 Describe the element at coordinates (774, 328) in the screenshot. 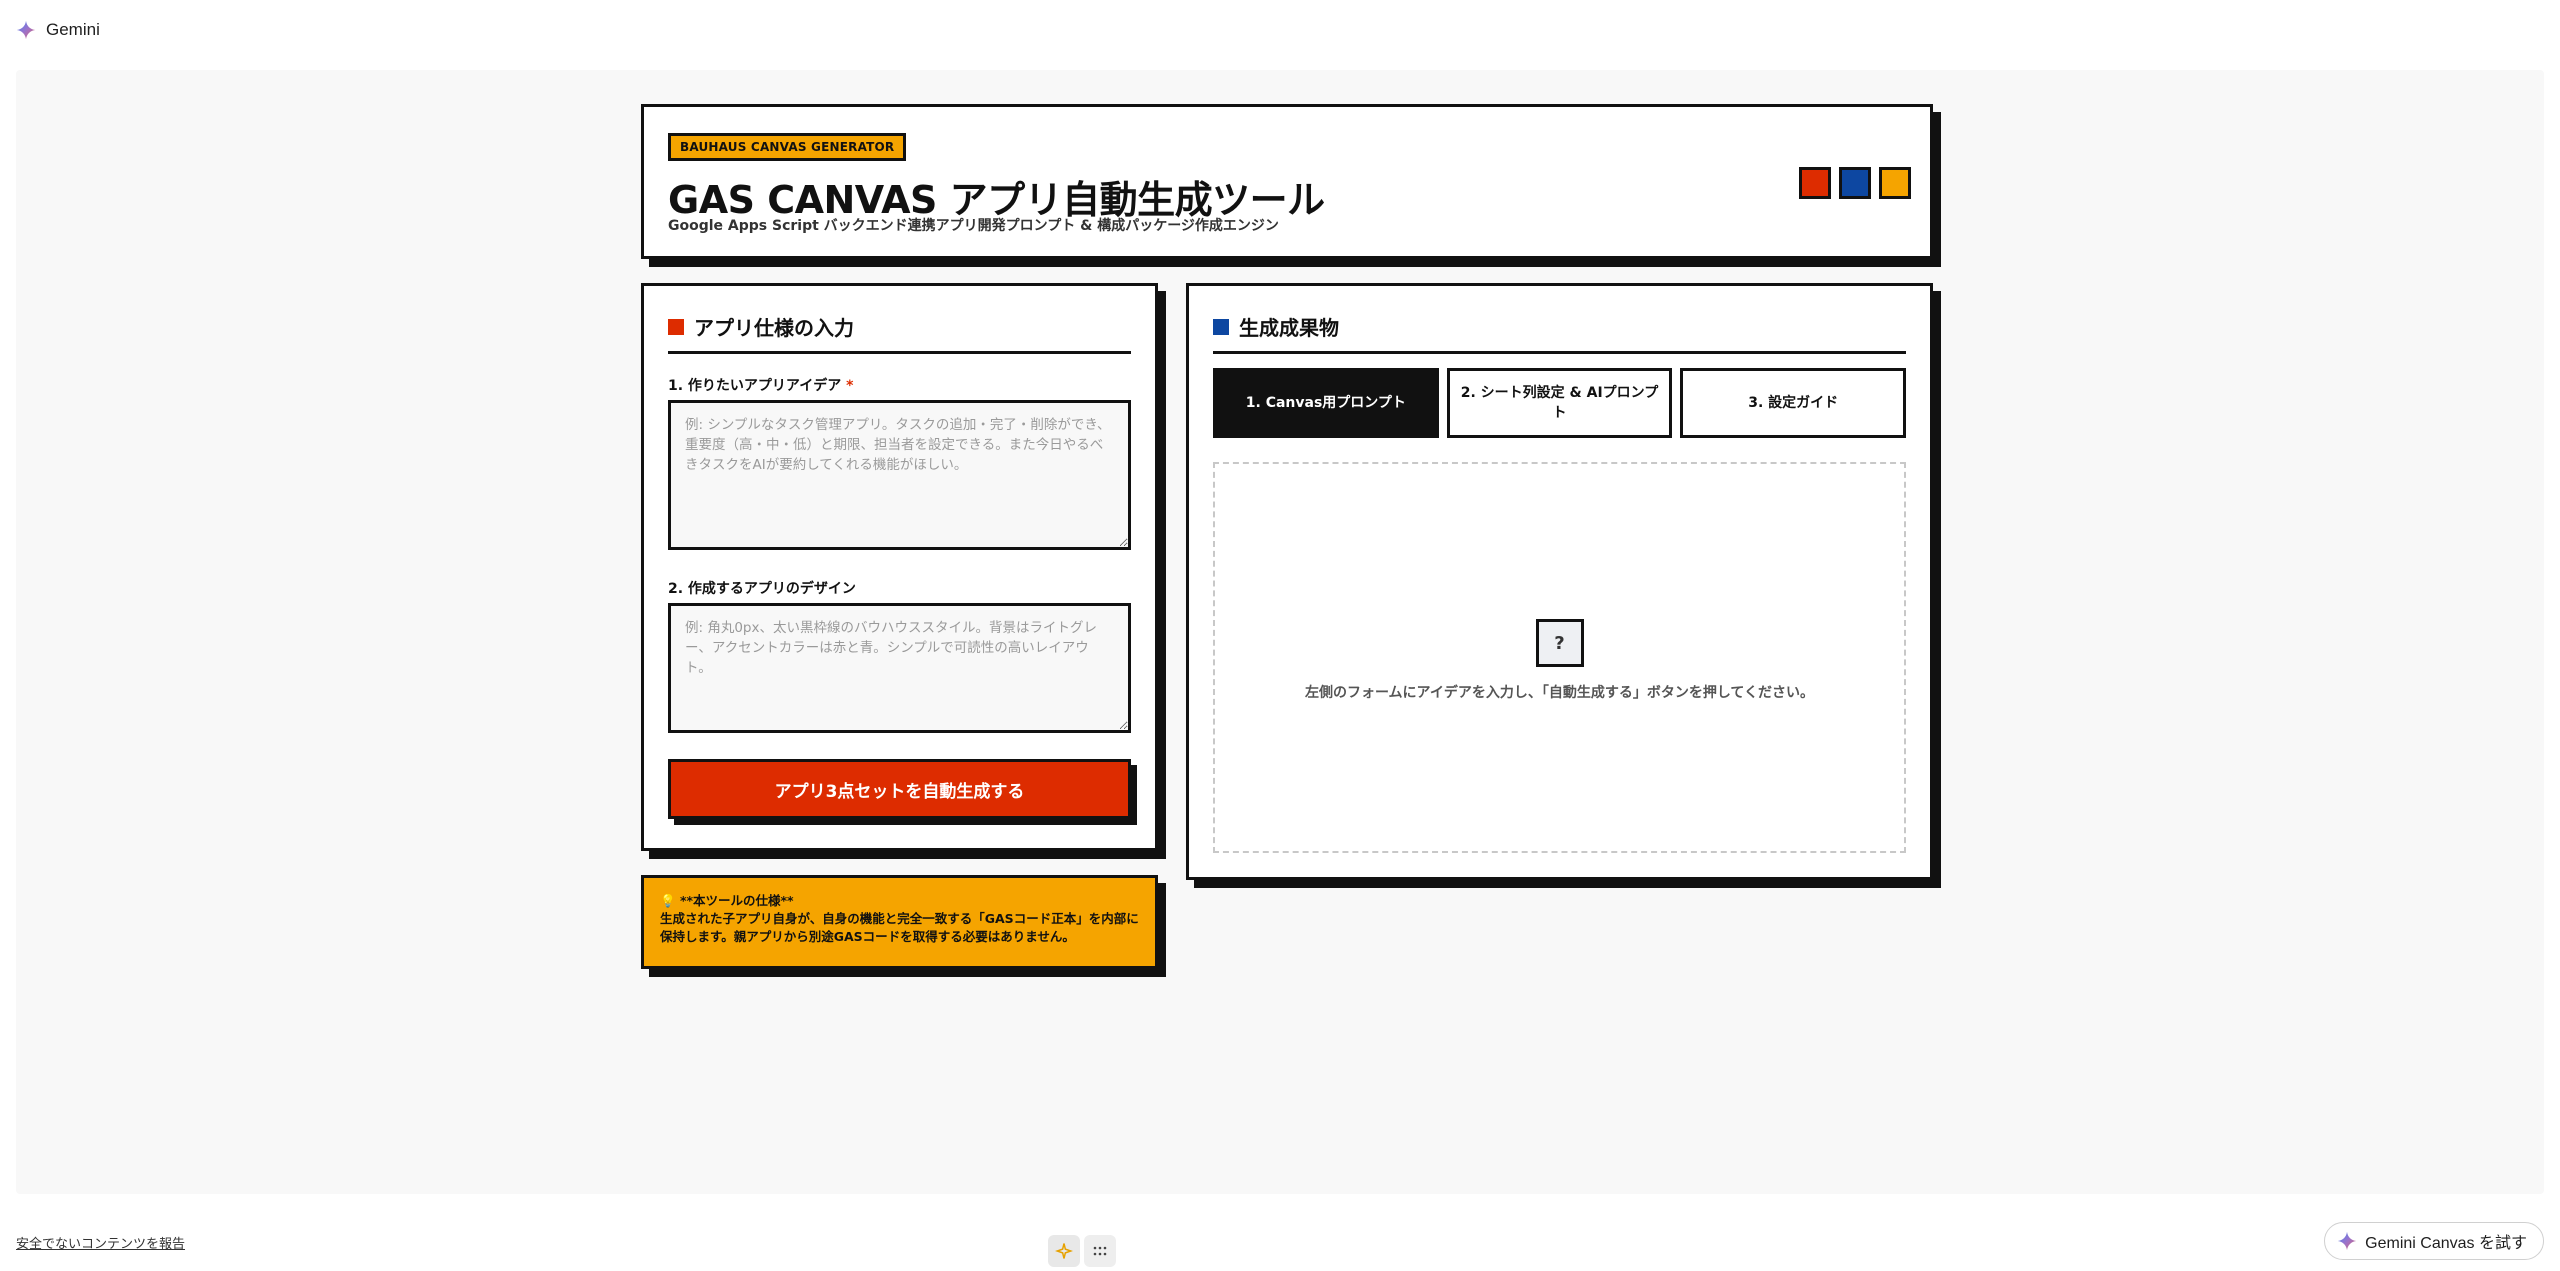

I see `spec-panel-title: アプリ仕様の入力` at that location.